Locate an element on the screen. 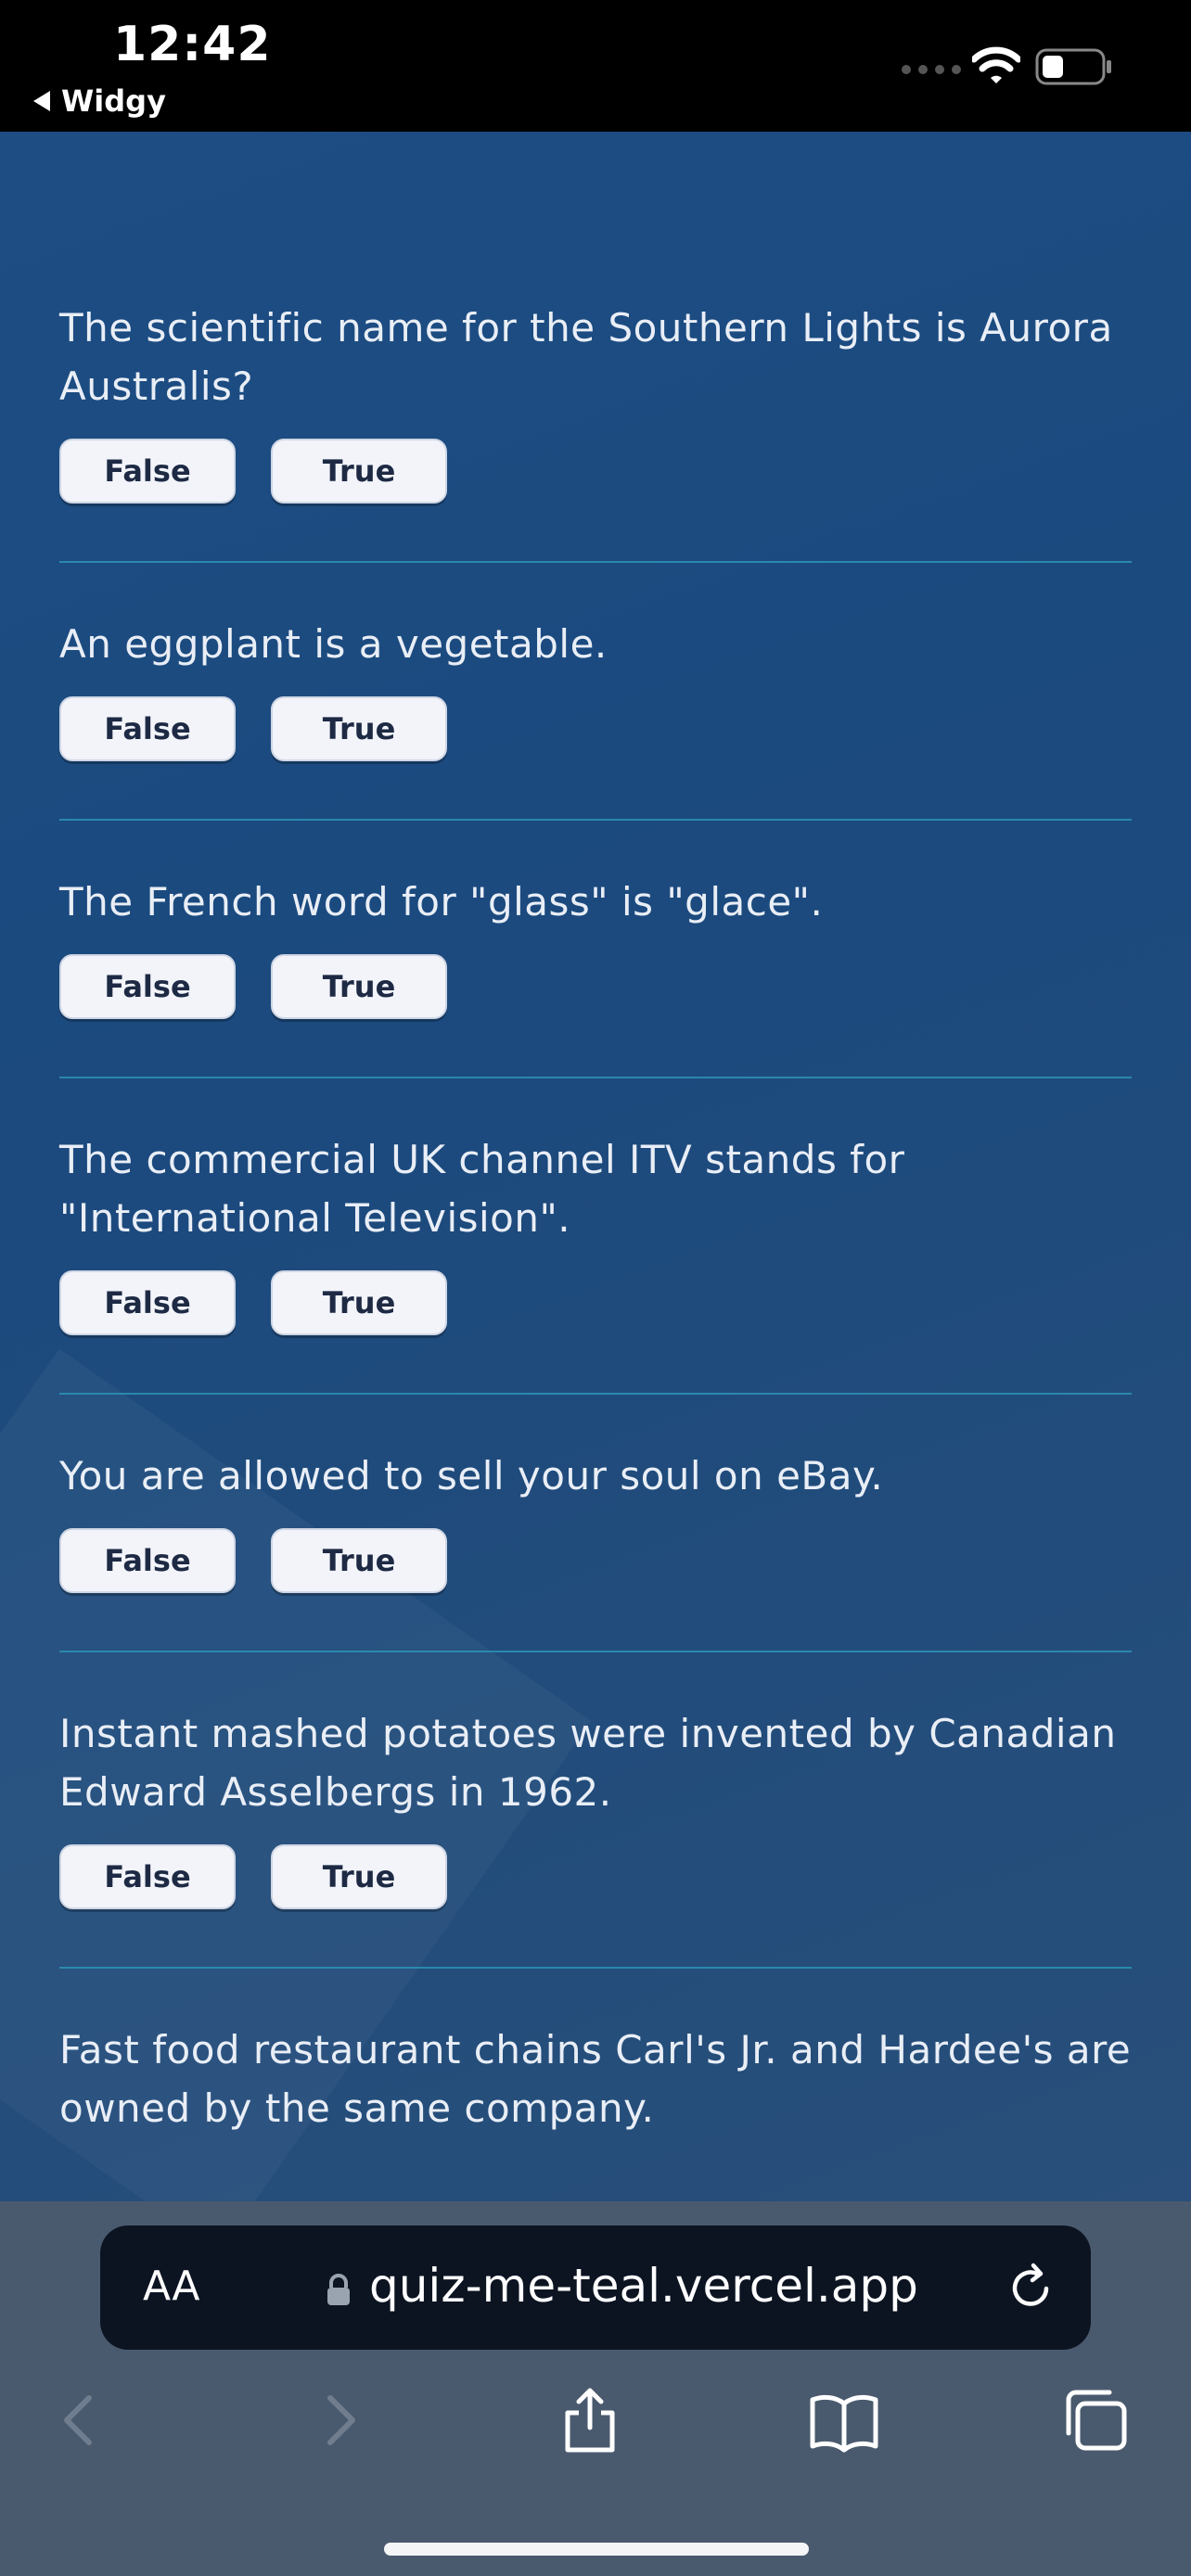 This screenshot has height=2576, width=1191. browser-toolbar: AA quiz-me-teal.vercel.app is located at coordinates (595, 2388).